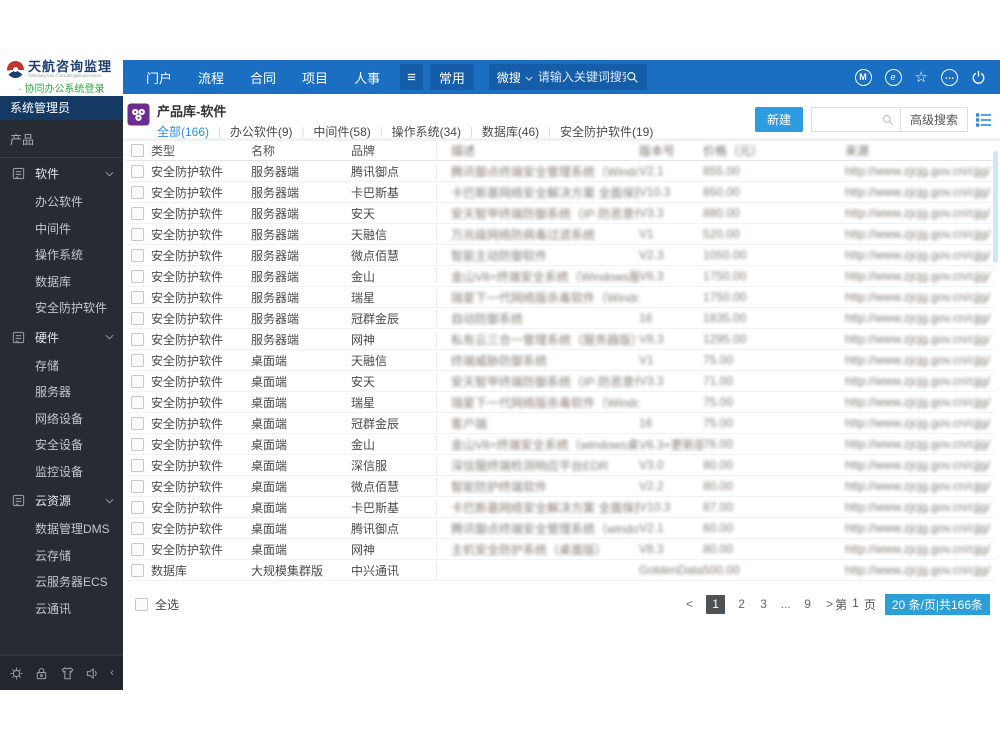 Image resolution: width=1000 pixels, height=750 pixels. I want to click on page-button: 3, so click(763, 604).